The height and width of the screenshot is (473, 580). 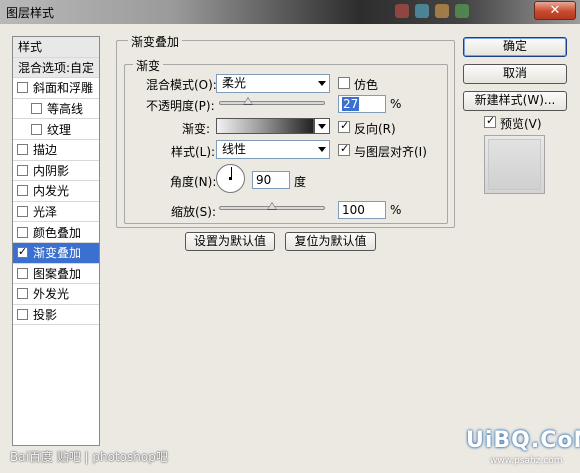 I want to click on reverse-label: 反向(R), so click(x=375, y=129).